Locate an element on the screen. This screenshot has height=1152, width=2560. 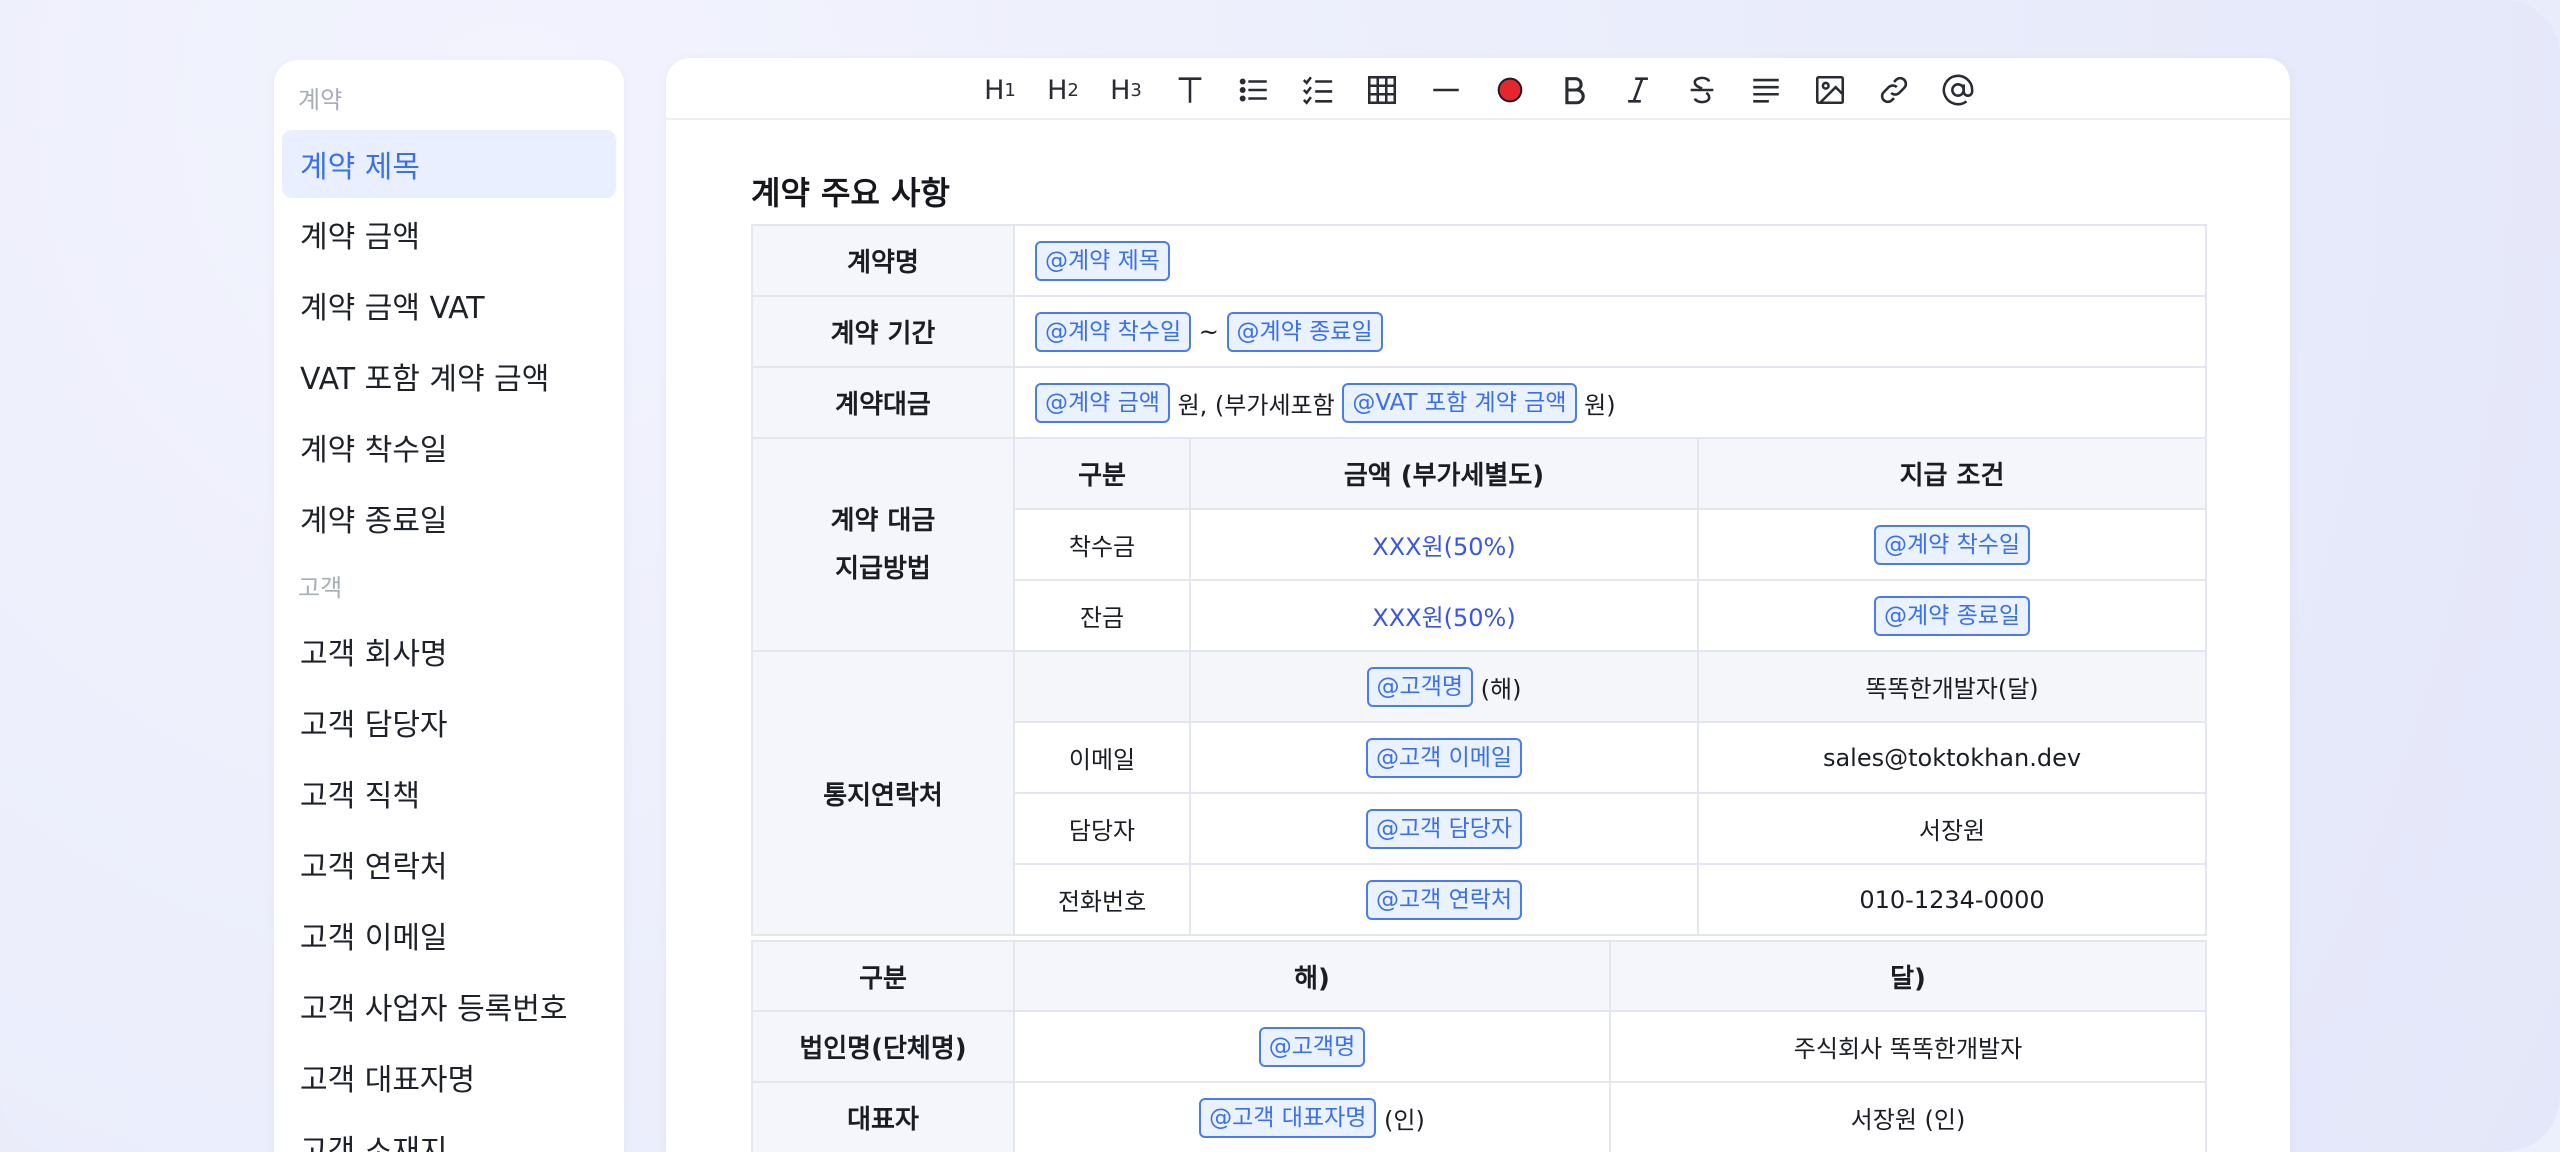
table-row: 법인명(단체명) @고객명 주식회사 똑똑한개발자 is located at coordinates (1479, 1046).